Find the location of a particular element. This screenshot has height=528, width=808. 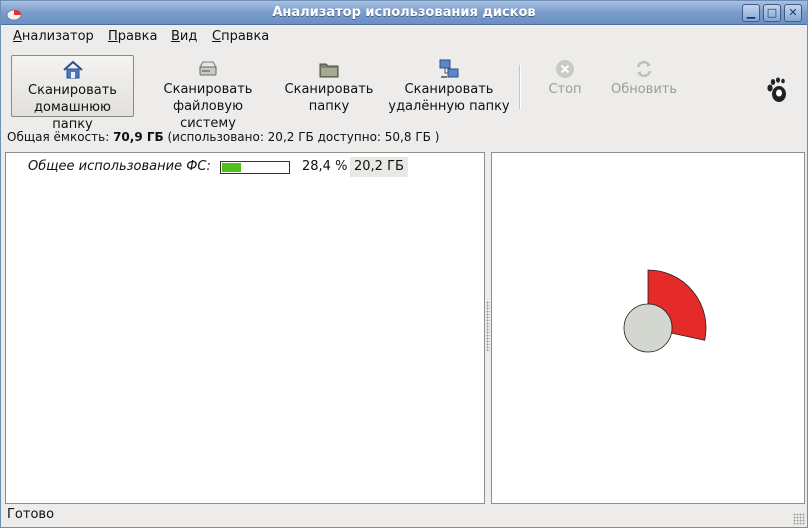

stop-button: Стоп is located at coordinates (565, 86).